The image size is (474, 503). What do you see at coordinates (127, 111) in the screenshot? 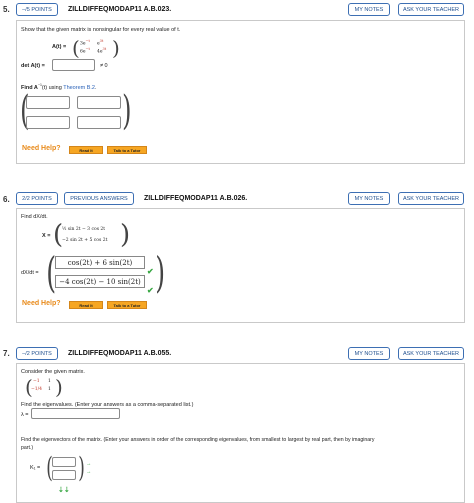
I see `inverse-right-paren: )` at bounding box center [127, 111].